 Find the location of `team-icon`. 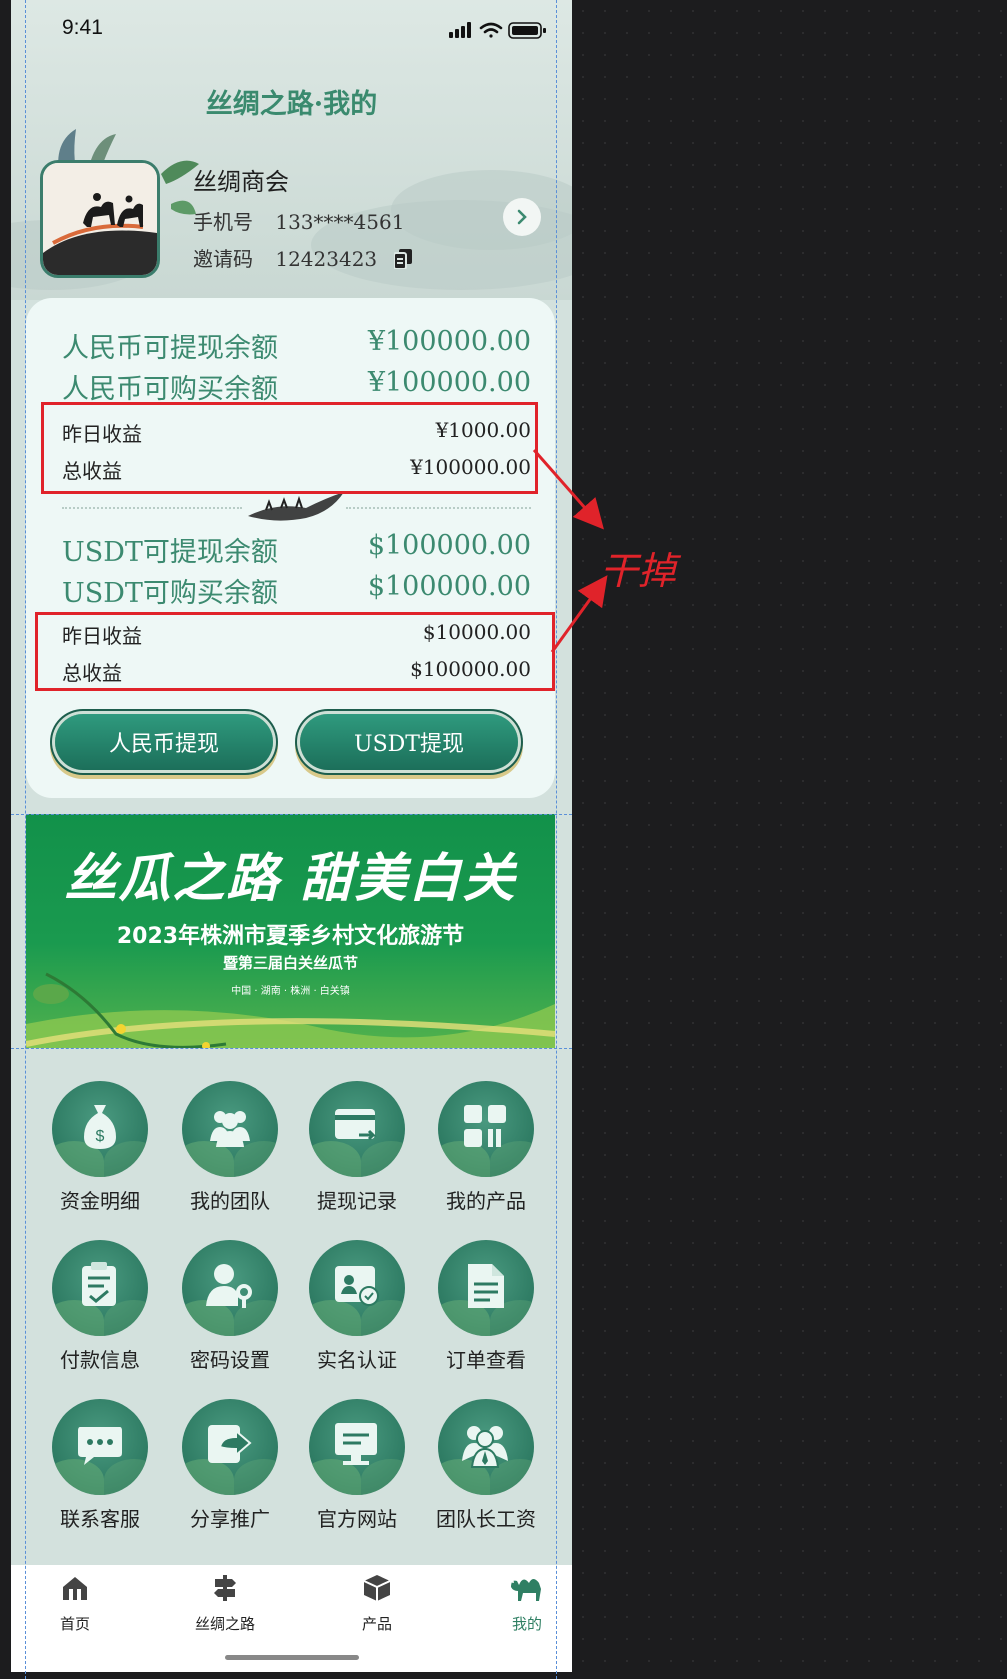

team-icon is located at coordinates (230, 1129).